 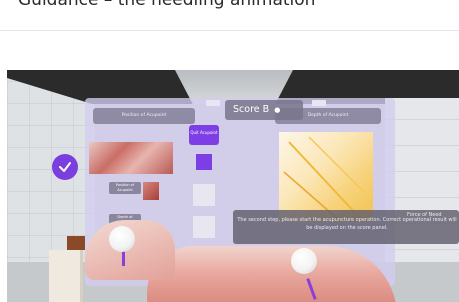 I want to click on acupoint-tissue-image, so click(x=131, y=158).